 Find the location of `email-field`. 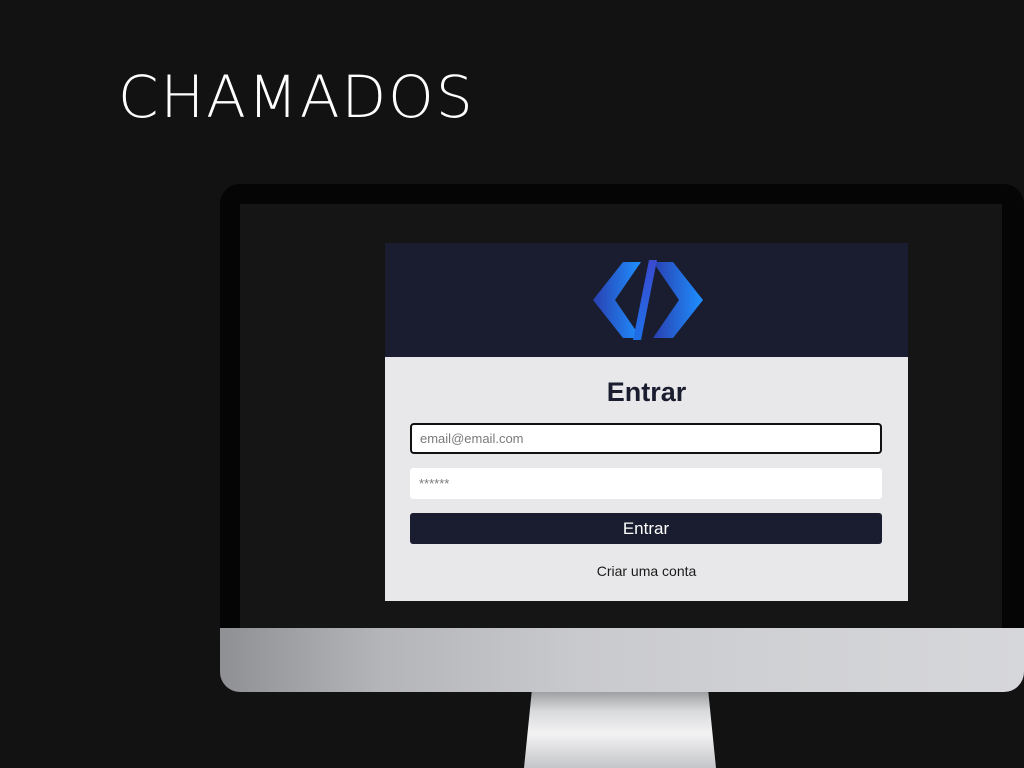

email-field is located at coordinates (646, 438).